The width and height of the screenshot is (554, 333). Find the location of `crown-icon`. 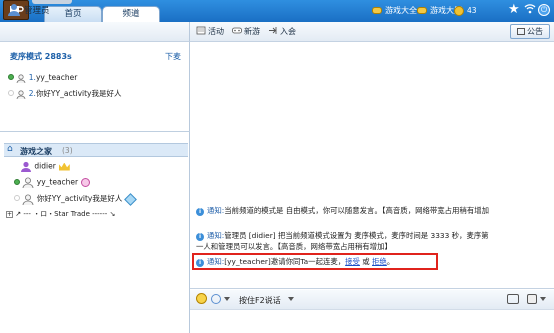

crown-icon is located at coordinates (64, 166).